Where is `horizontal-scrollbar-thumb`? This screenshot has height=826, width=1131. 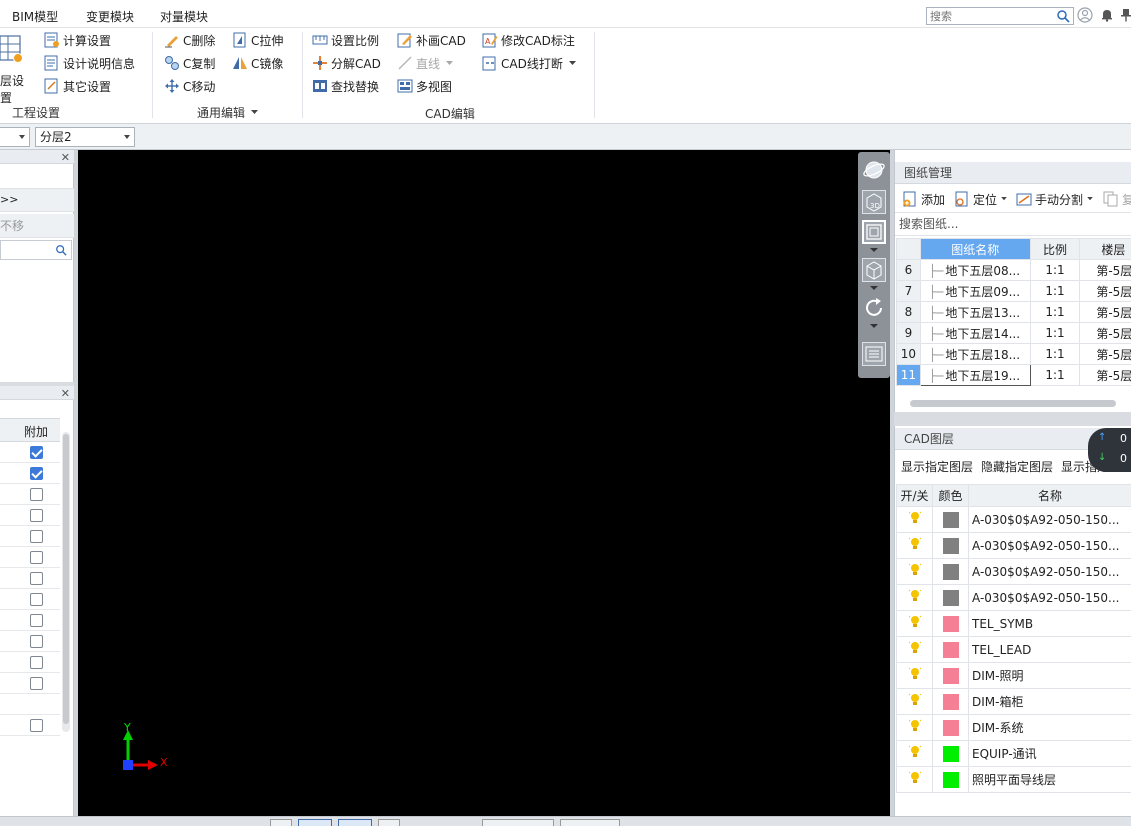 horizontal-scrollbar-thumb is located at coordinates (1013, 403).